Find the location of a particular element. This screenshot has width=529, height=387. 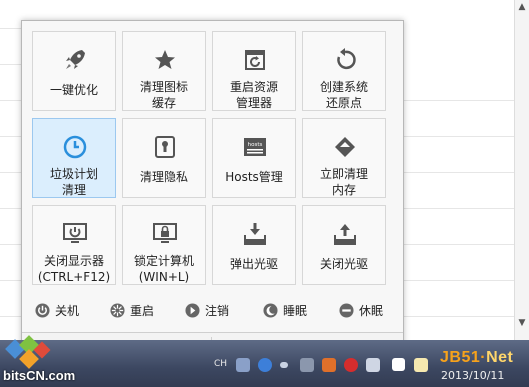

scroll-up-arrow: ▲ is located at coordinates (522, 9).